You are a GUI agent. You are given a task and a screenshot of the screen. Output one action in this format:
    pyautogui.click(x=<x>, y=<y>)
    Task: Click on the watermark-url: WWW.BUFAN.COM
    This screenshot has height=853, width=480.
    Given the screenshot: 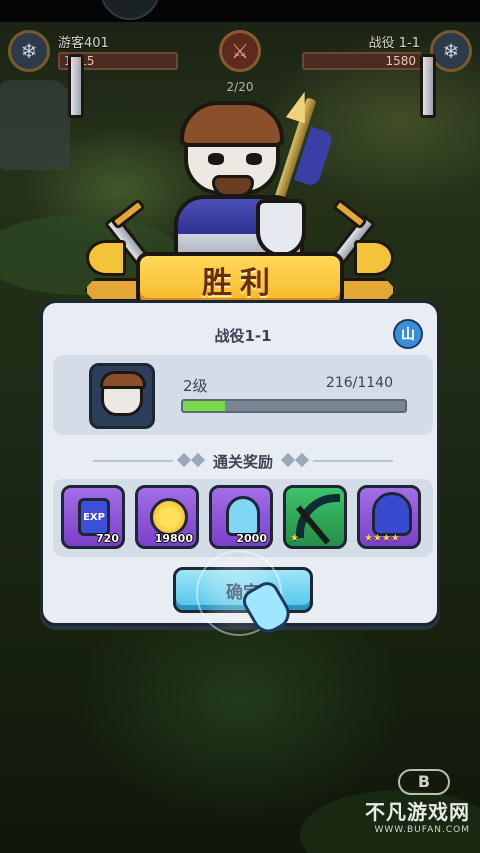 What is the action you would take?
    pyautogui.click(x=422, y=830)
    